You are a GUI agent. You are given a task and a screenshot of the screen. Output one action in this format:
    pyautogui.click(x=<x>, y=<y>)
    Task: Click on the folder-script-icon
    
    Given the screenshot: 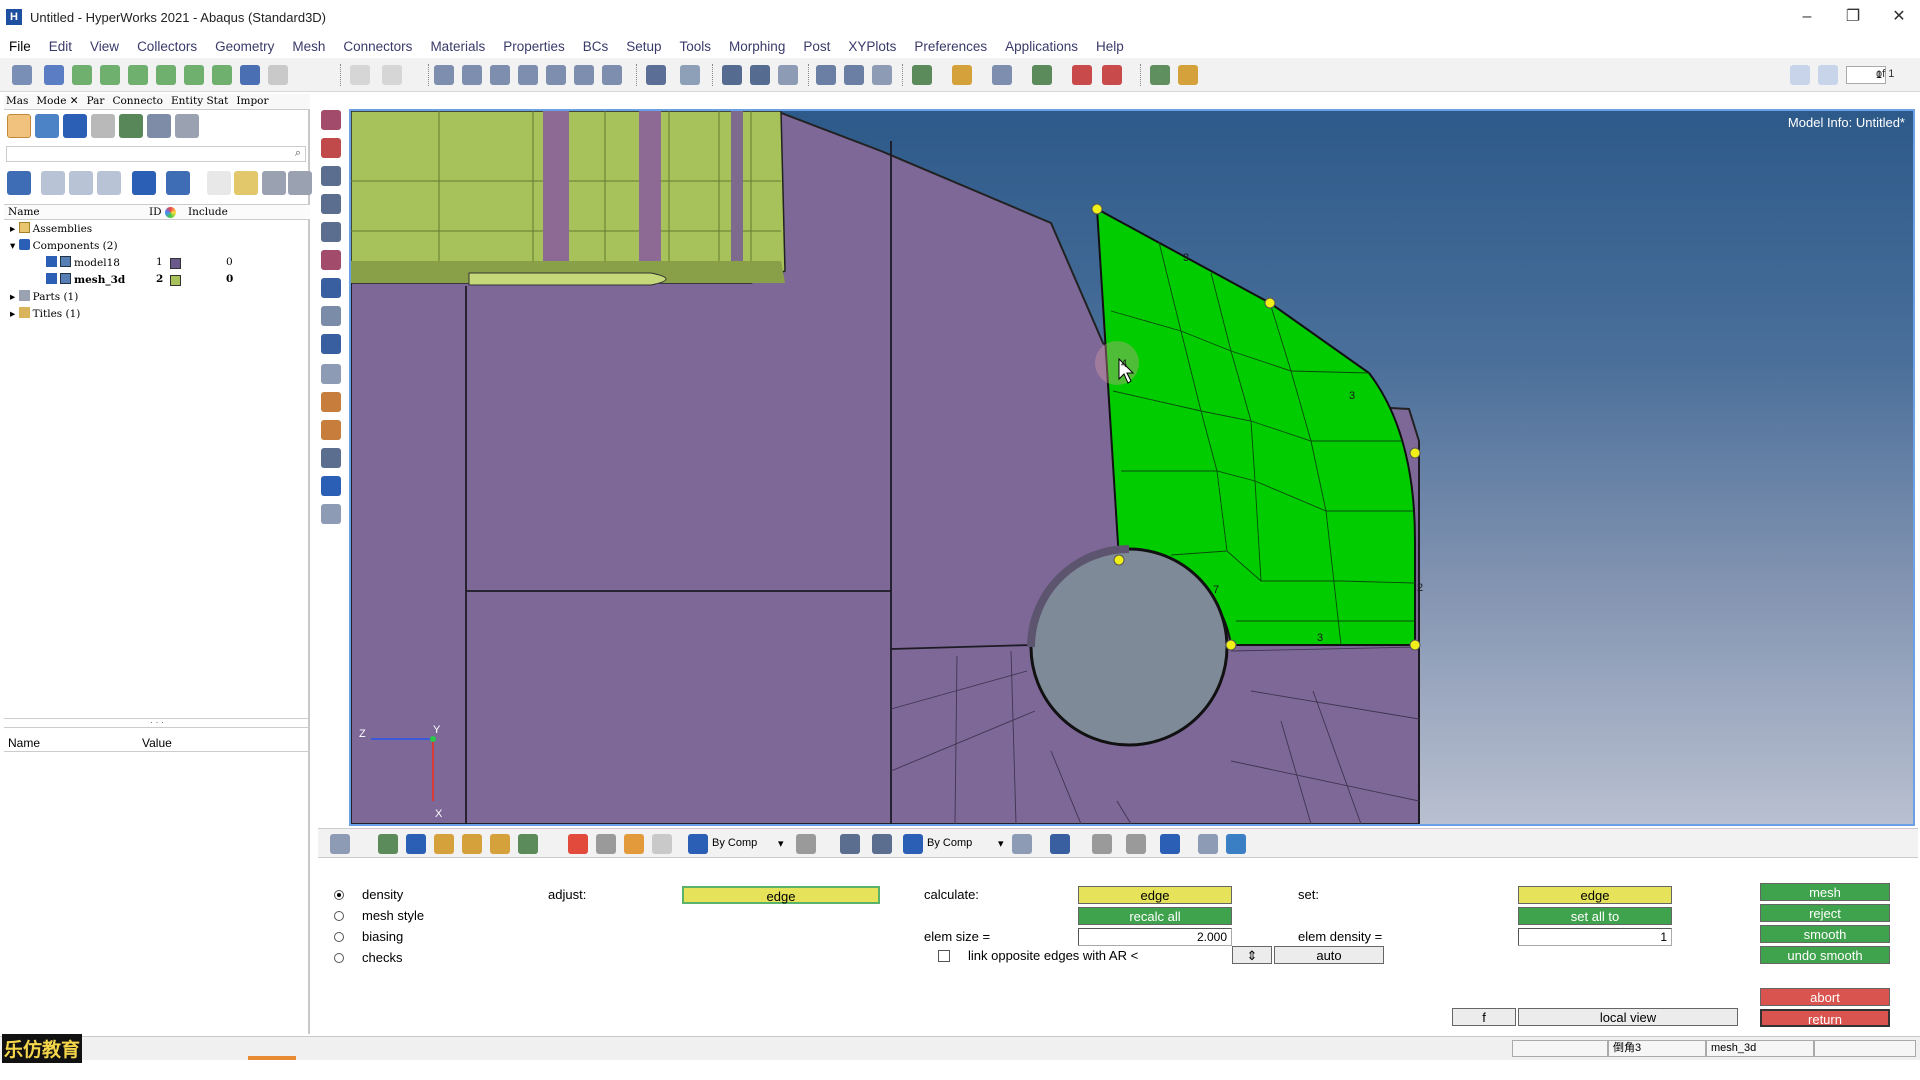 What is the action you would take?
    pyautogui.click(x=1188, y=75)
    